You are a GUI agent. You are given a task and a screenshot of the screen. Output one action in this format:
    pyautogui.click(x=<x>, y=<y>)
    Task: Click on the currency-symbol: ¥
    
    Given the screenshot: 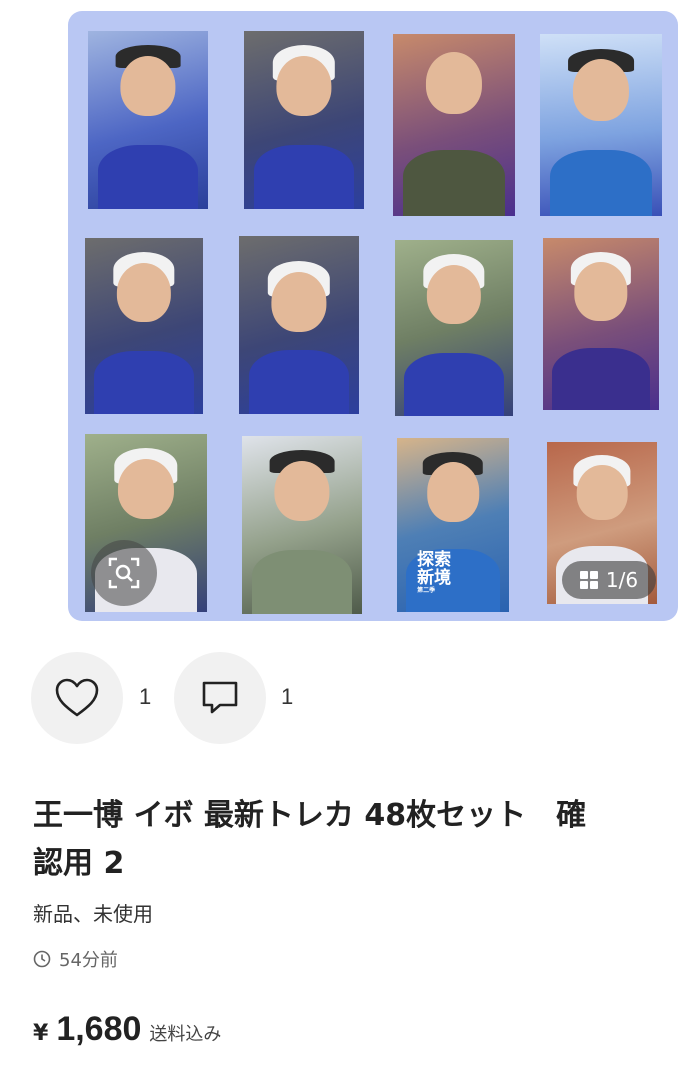 What is the action you would take?
    pyautogui.click(x=41, y=1033)
    